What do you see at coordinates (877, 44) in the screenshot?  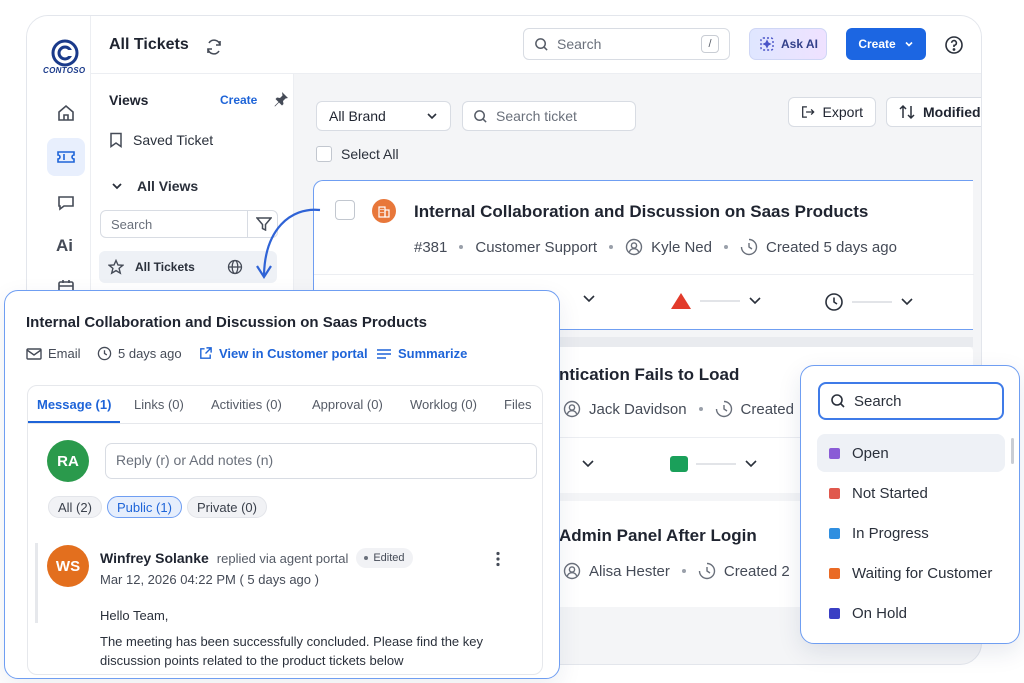 I see `create-label: Create` at bounding box center [877, 44].